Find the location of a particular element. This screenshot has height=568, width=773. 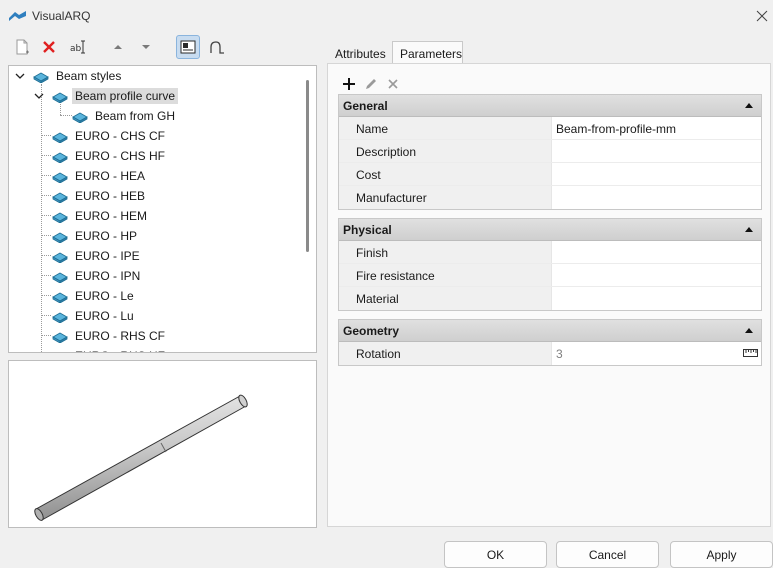

group-header-geometry: Geometry is located at coordinates (550, 331).